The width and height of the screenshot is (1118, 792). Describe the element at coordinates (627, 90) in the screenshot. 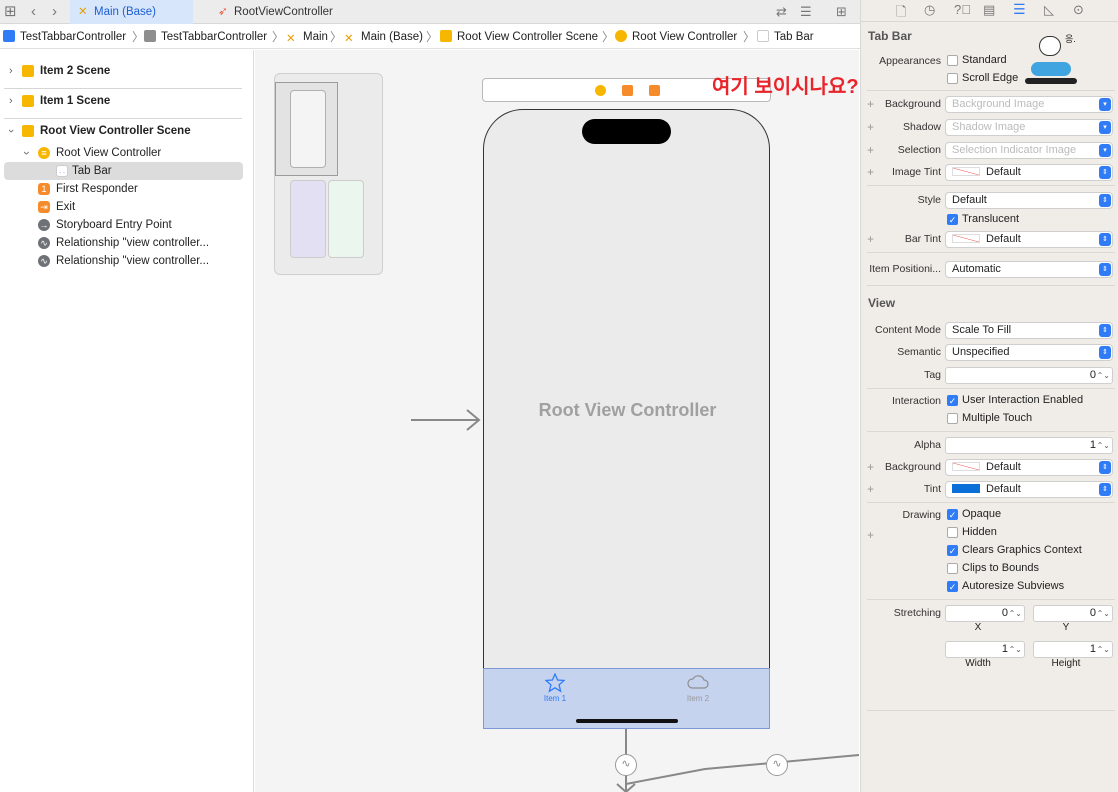

I see `first-responder-icon` at that location.